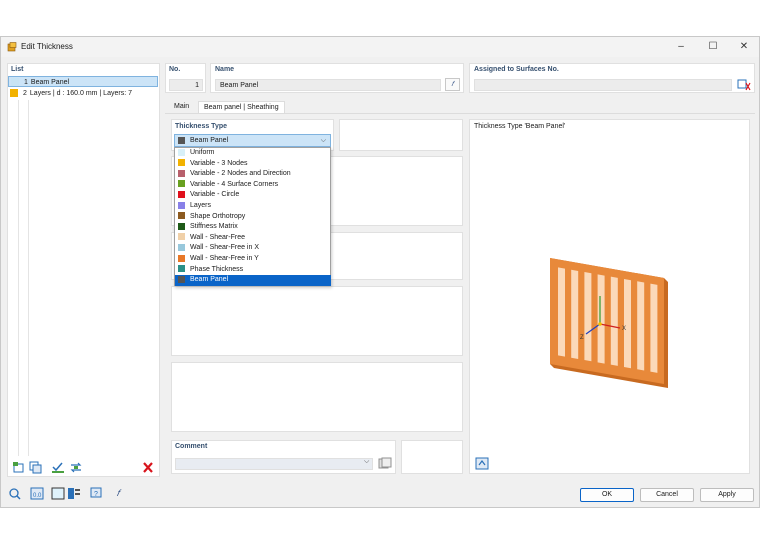 The width and height of the screenshot is (760, 545). Describe the element at coordinates (50, 82) in the screenshot. I see `list-item-label: Beam Panel` at that location.